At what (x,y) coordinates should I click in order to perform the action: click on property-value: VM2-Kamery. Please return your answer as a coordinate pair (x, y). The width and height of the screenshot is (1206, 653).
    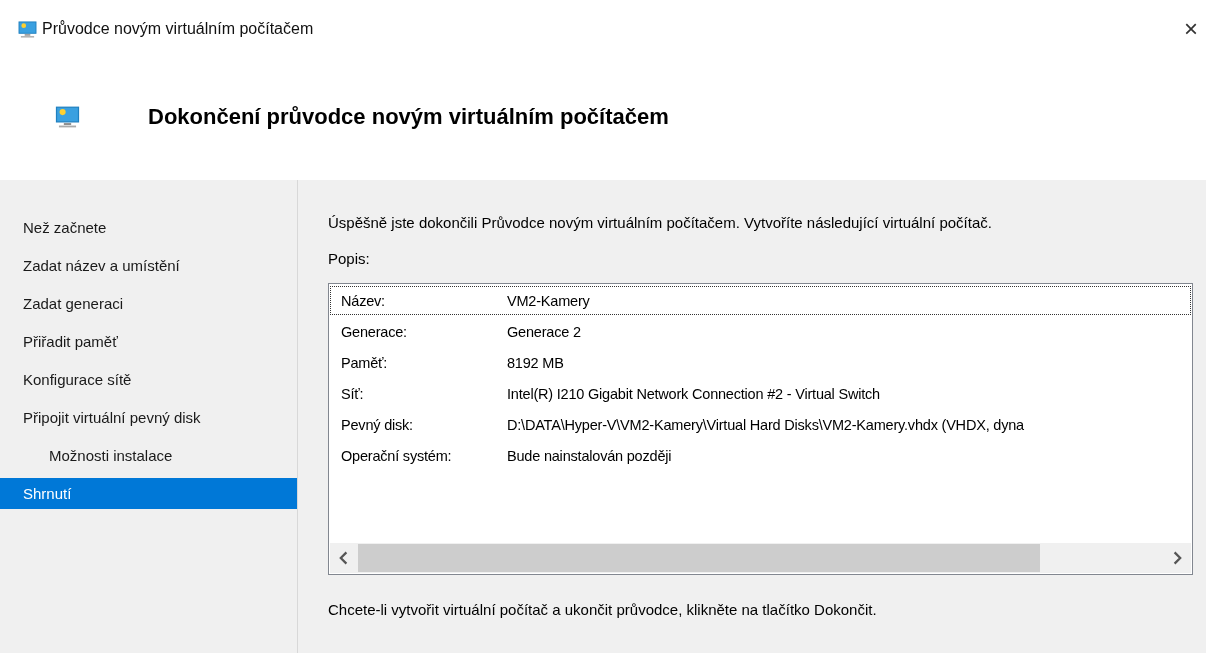
    Looking at the image, I should click on (548, 300).